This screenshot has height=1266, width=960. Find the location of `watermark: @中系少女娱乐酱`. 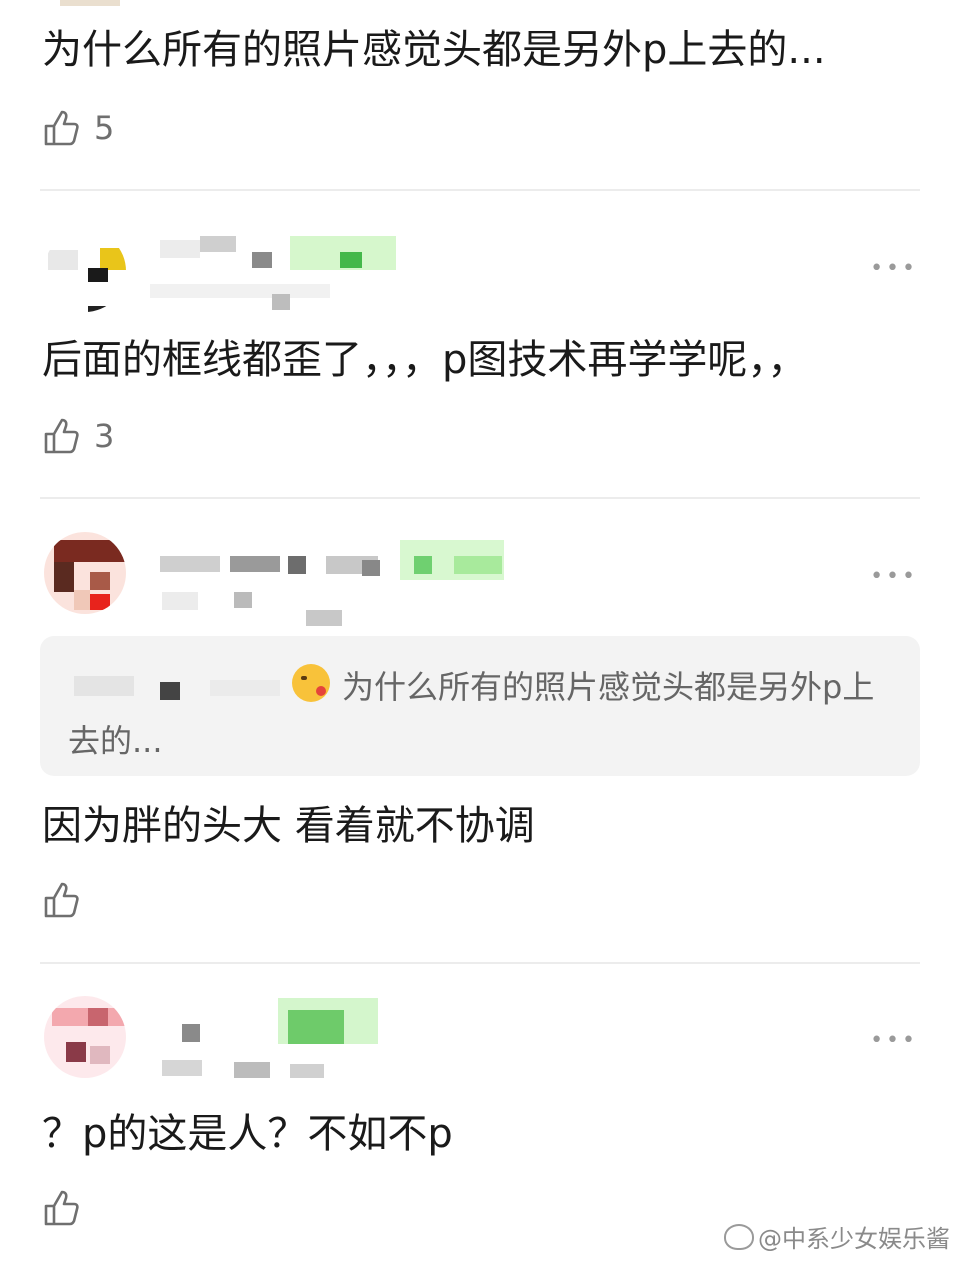

watermark: @中系少女娱乐酱 is located at coordinates (837, 1236).